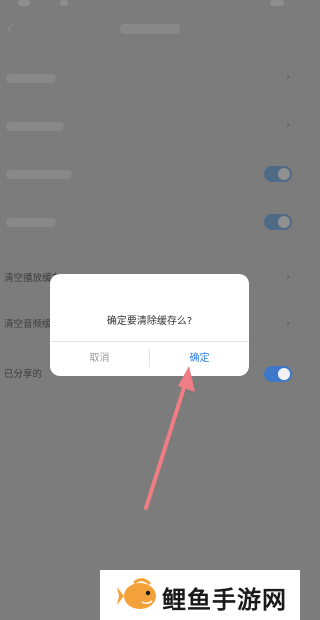  What do you see at coordinates (136, 593) in the screenshot?
I see `fish-logo-icon` at bounding box center [136, 593].